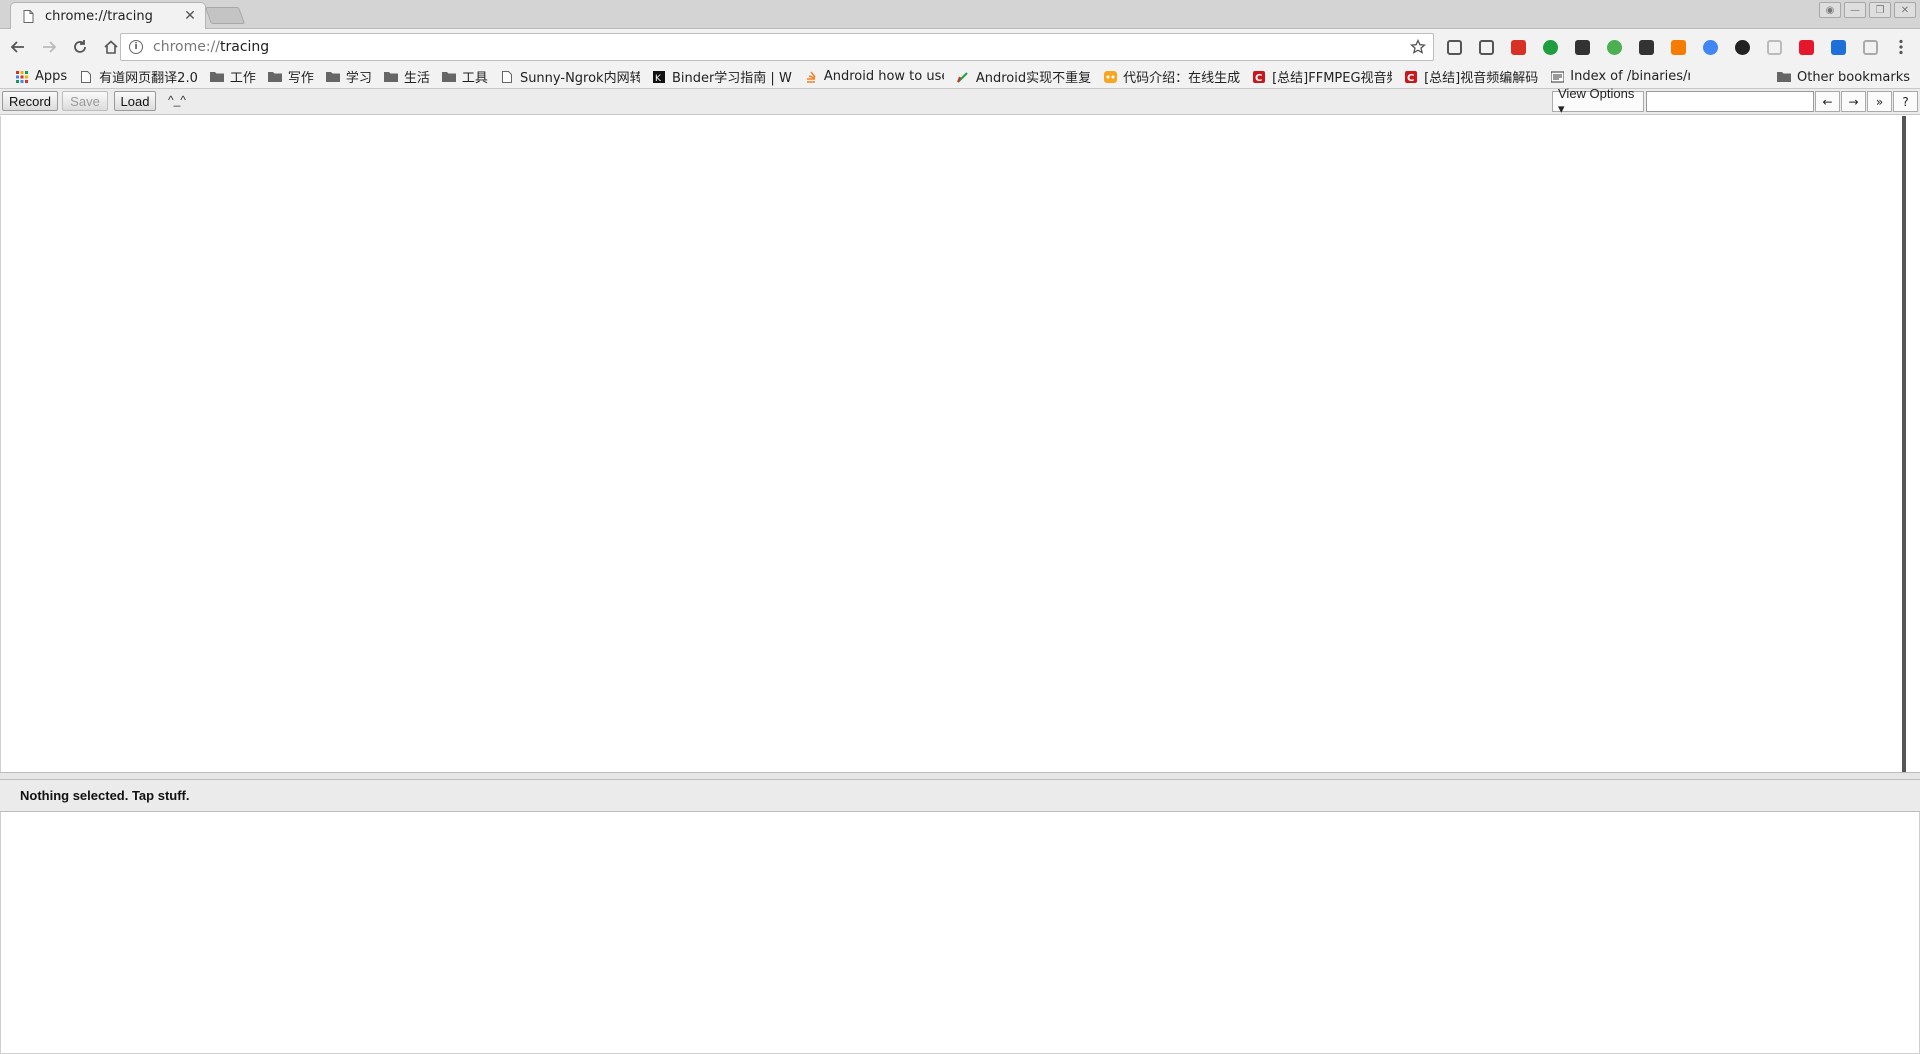 Image resolution: width=1920 pixels, height=1054 pixels. Describe the element at coordinates (1905, 101) in the screenshot. I see `help-button: ?` at that location.